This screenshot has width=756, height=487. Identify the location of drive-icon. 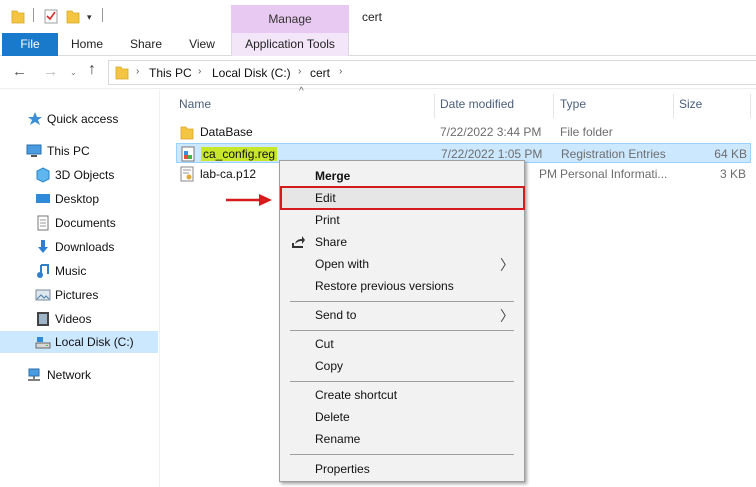
(43, 343).